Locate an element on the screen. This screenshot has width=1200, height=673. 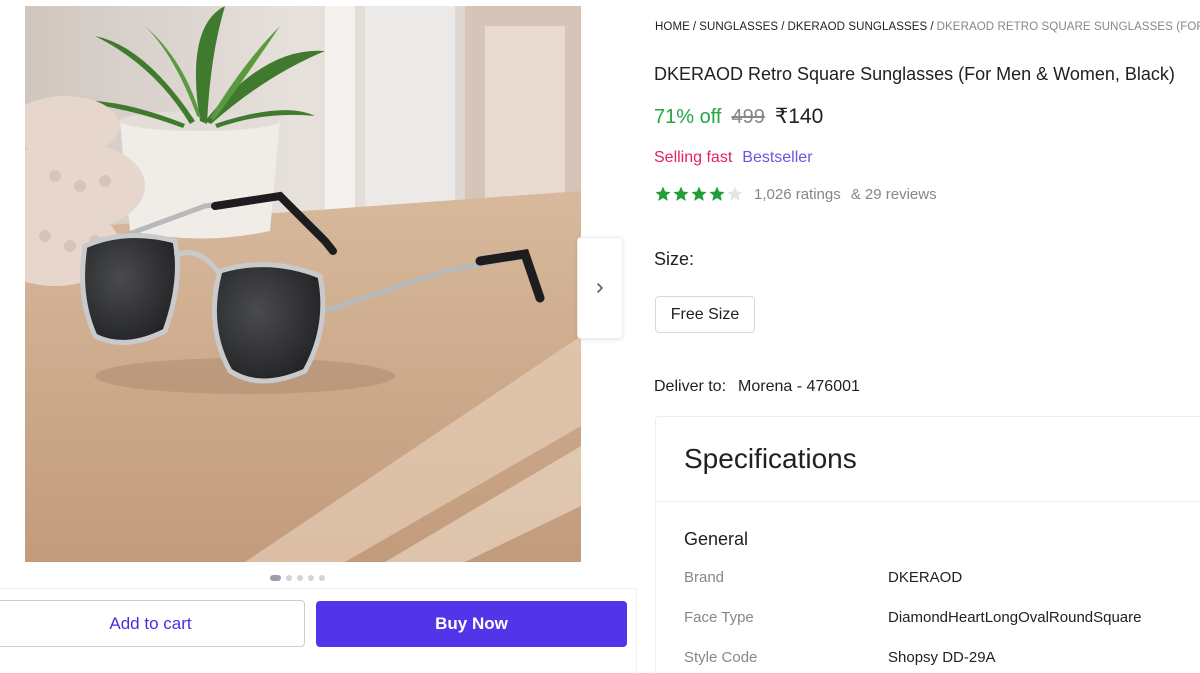
star-rating is located at coordinates (699, 194).